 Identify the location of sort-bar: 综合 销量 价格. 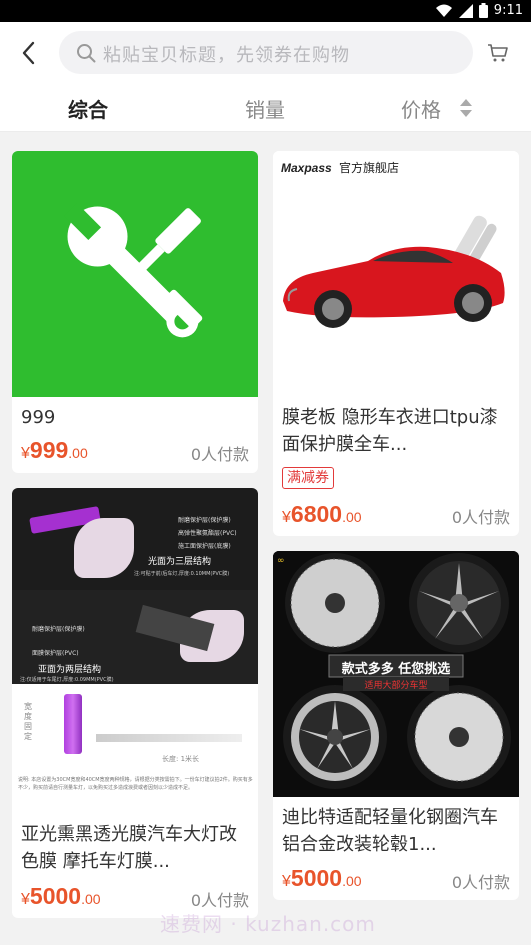
(265, 108).